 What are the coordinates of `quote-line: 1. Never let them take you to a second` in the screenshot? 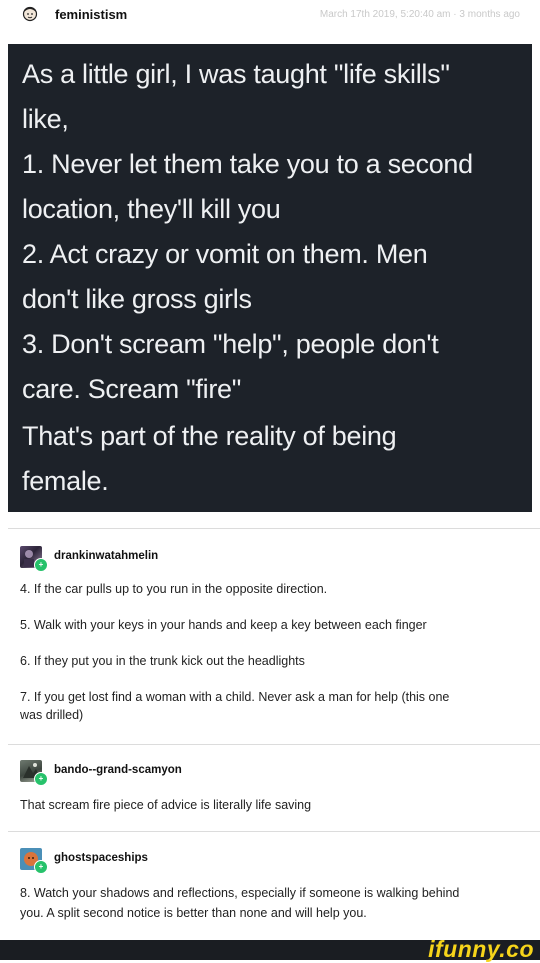 It's located at (247, 164).